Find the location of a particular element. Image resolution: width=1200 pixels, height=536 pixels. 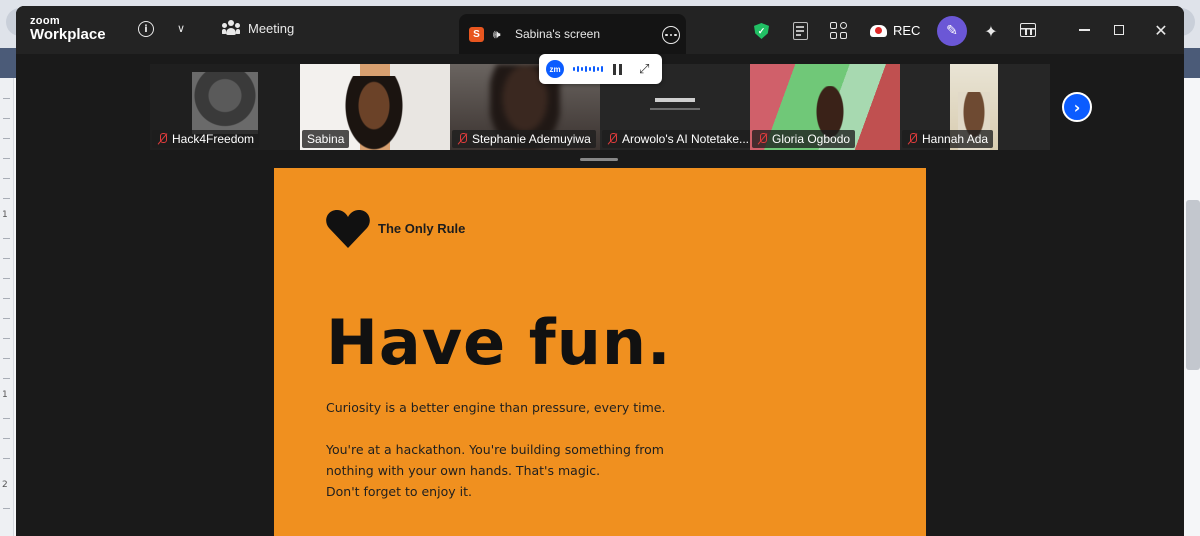

participant-name-tag: Hack4Freedom is located at coordinates (206, 139).